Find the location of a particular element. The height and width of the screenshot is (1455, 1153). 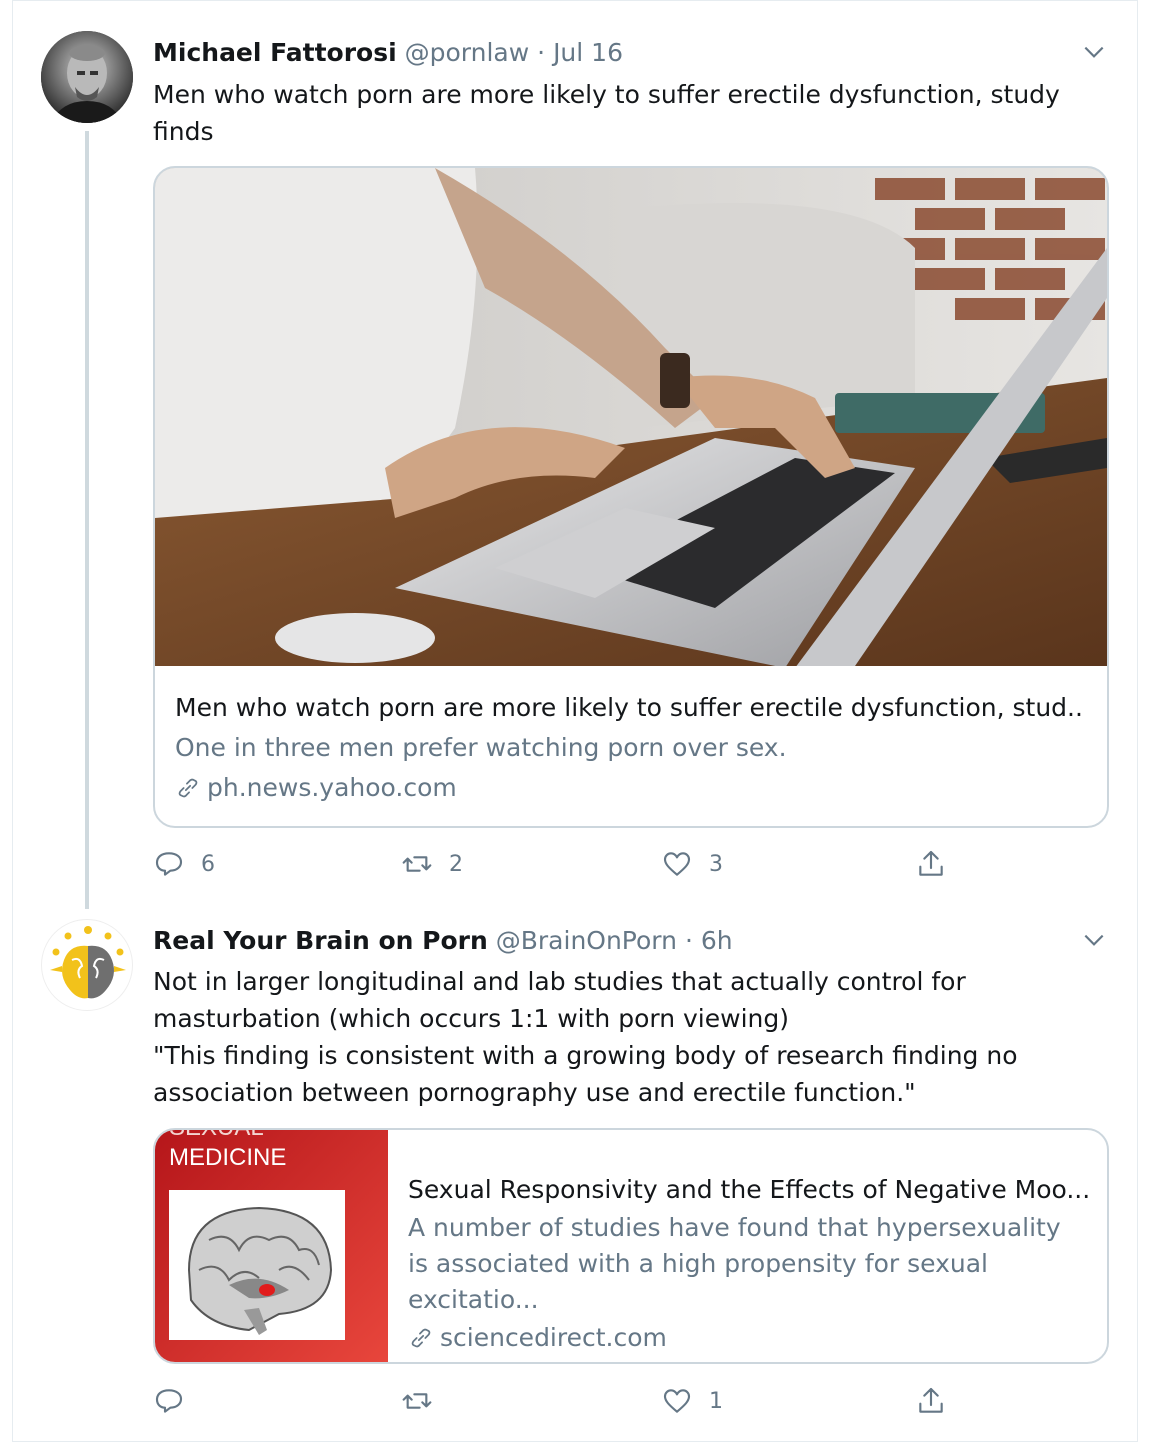

reply-button is located at coordinates (177, 1401).